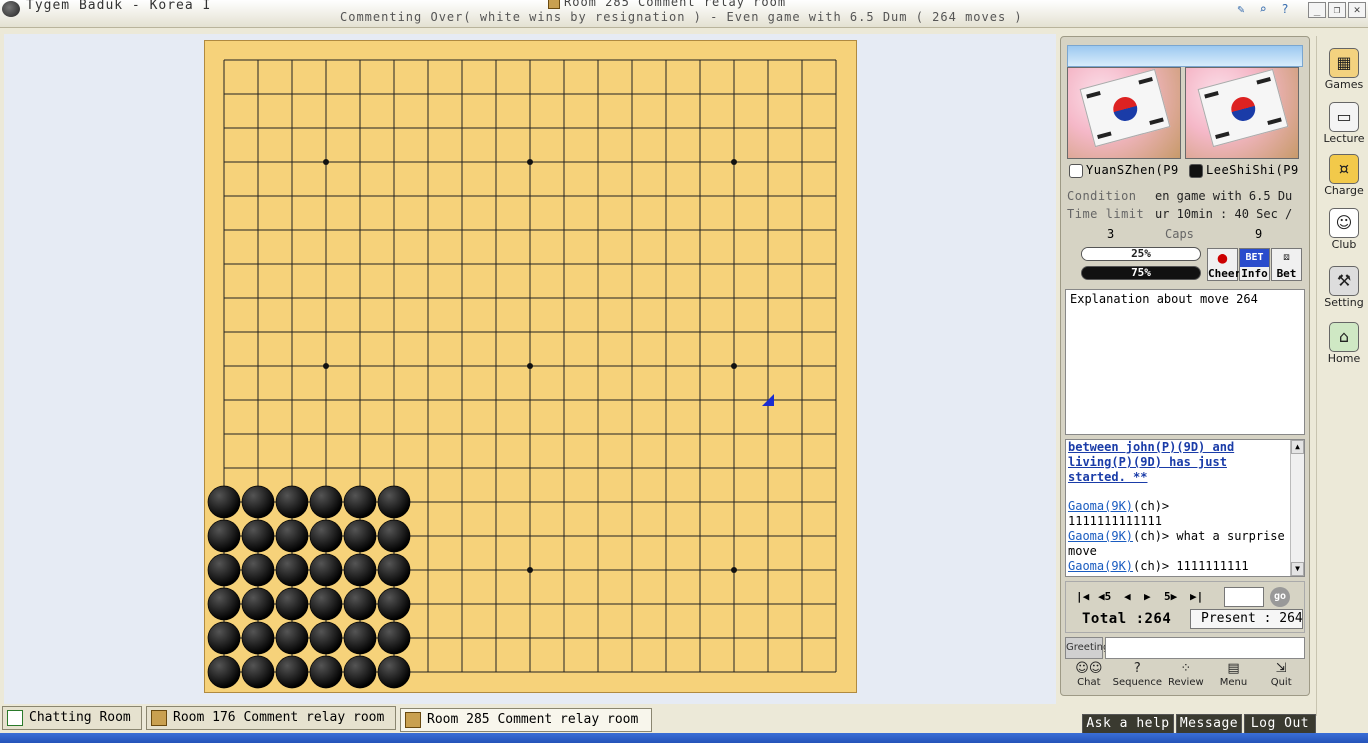 The height and width of the screenshot is (743, 1368). What do you see at coordinates (1286, 264) in the screenshot?
I see `bet-button: ⚄ Bet` at bounding box center [1286, 264].